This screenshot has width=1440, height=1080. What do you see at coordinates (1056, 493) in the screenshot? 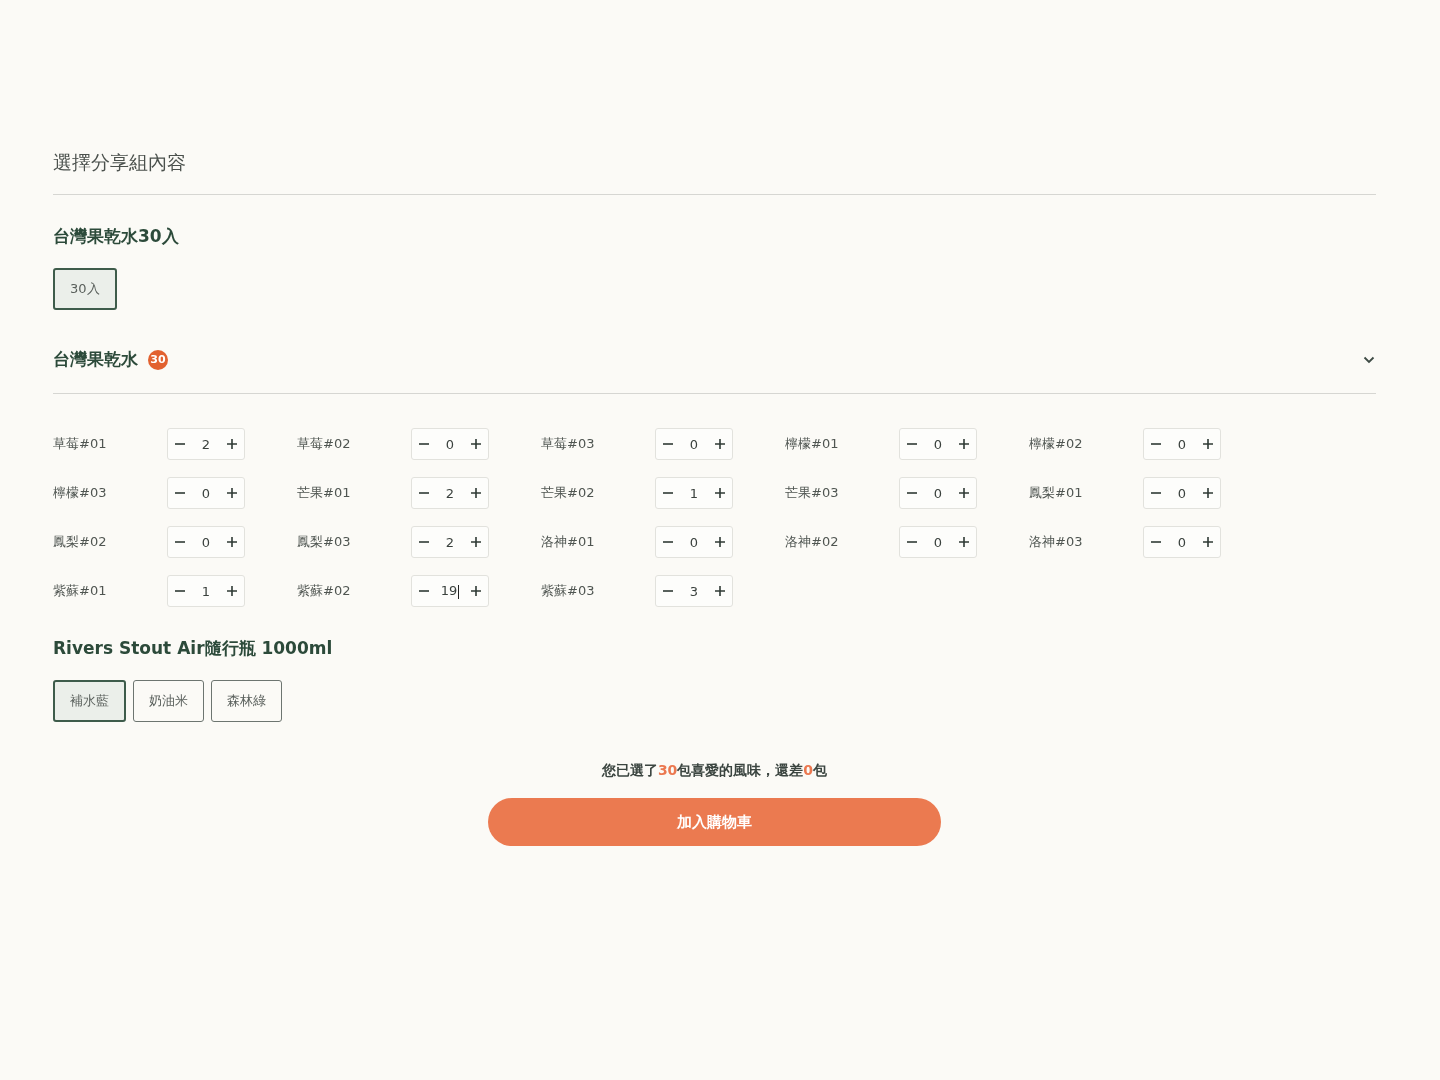
I see `flavor-label: 鳳梨#01` at bounding box center [1056, 493].